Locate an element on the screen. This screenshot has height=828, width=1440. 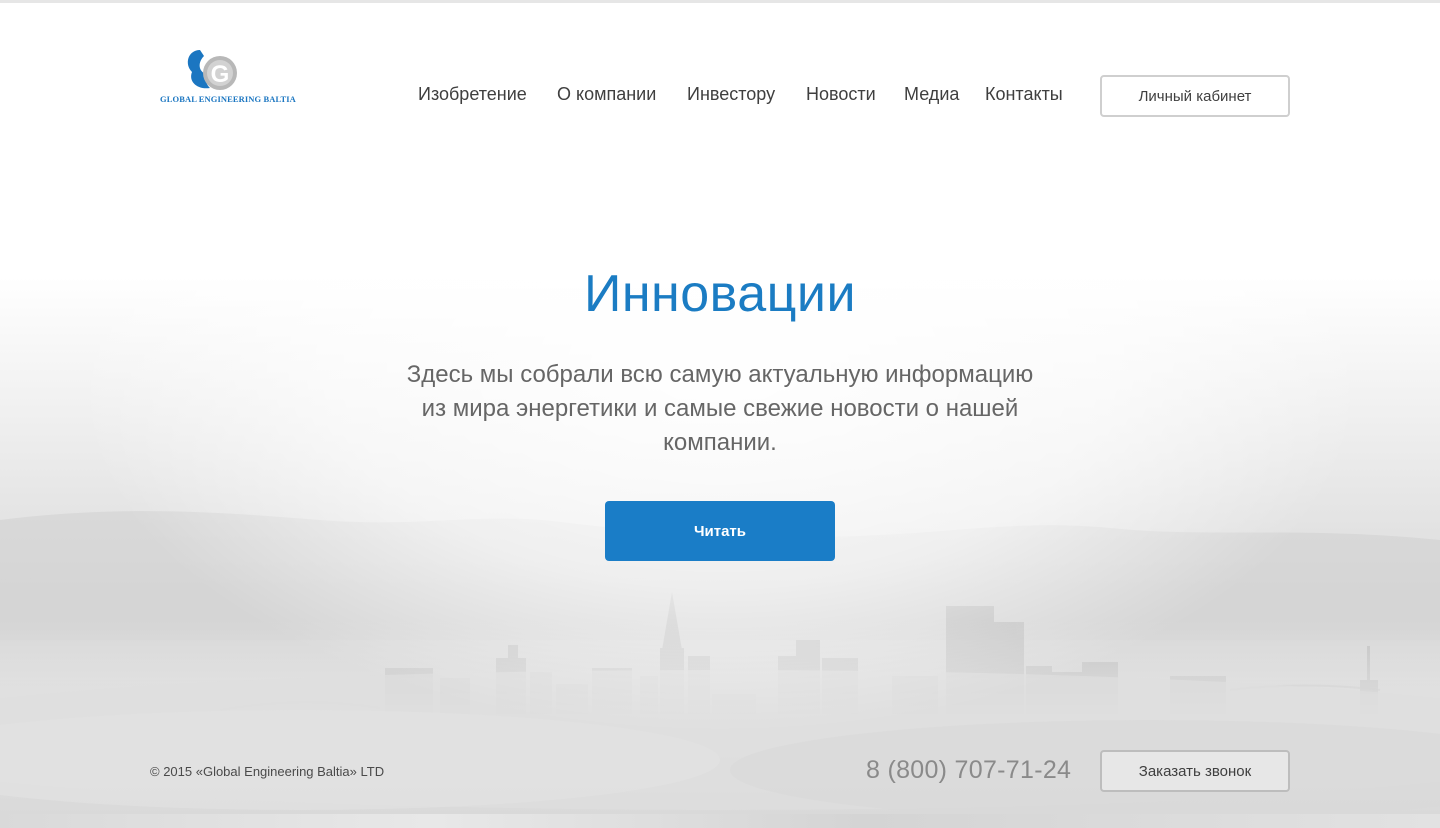
nav-item-media: Медиа is located at coordinates (931, 94).